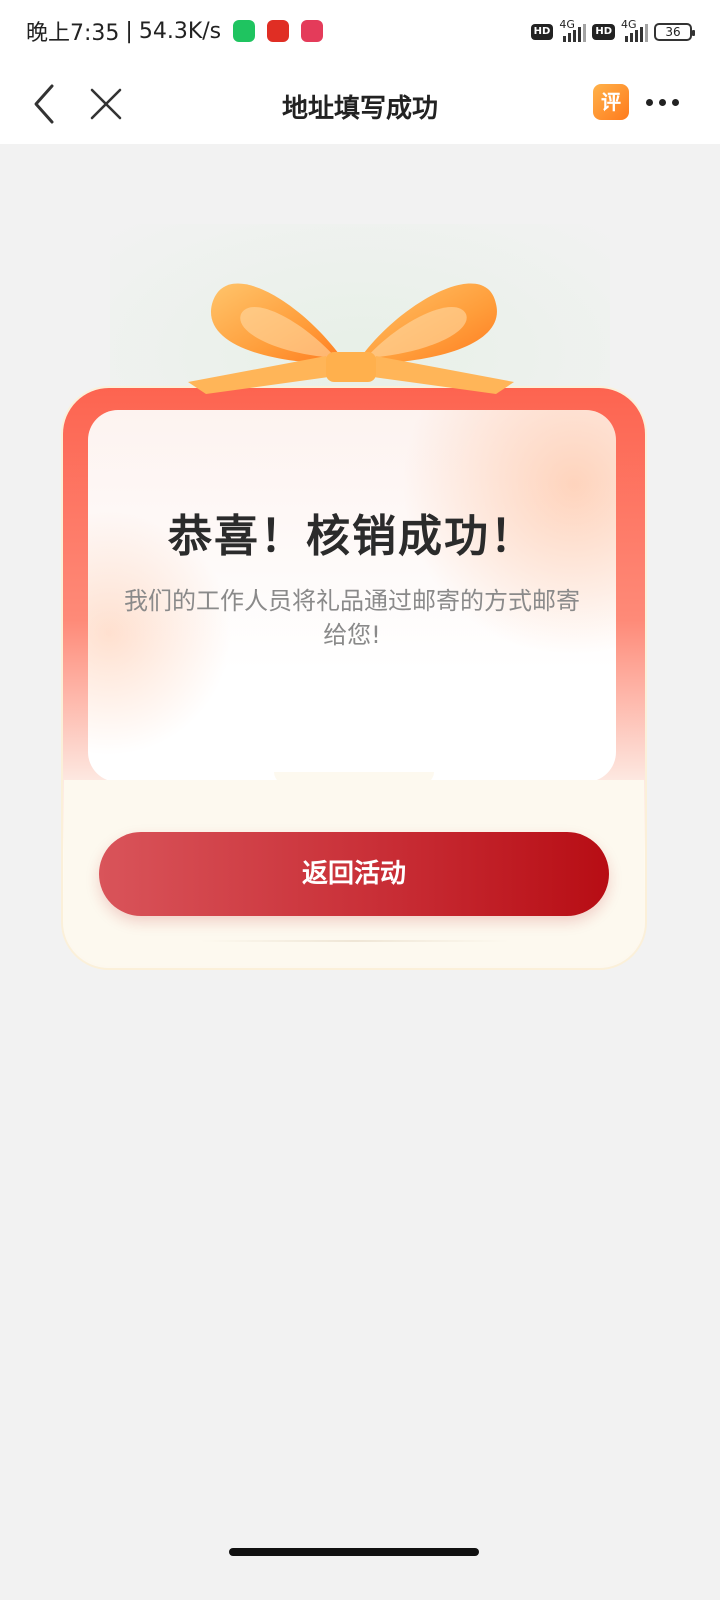 This screenshot has height=1600, width=720. I want to click on home-indicator, so click(354, 1552).